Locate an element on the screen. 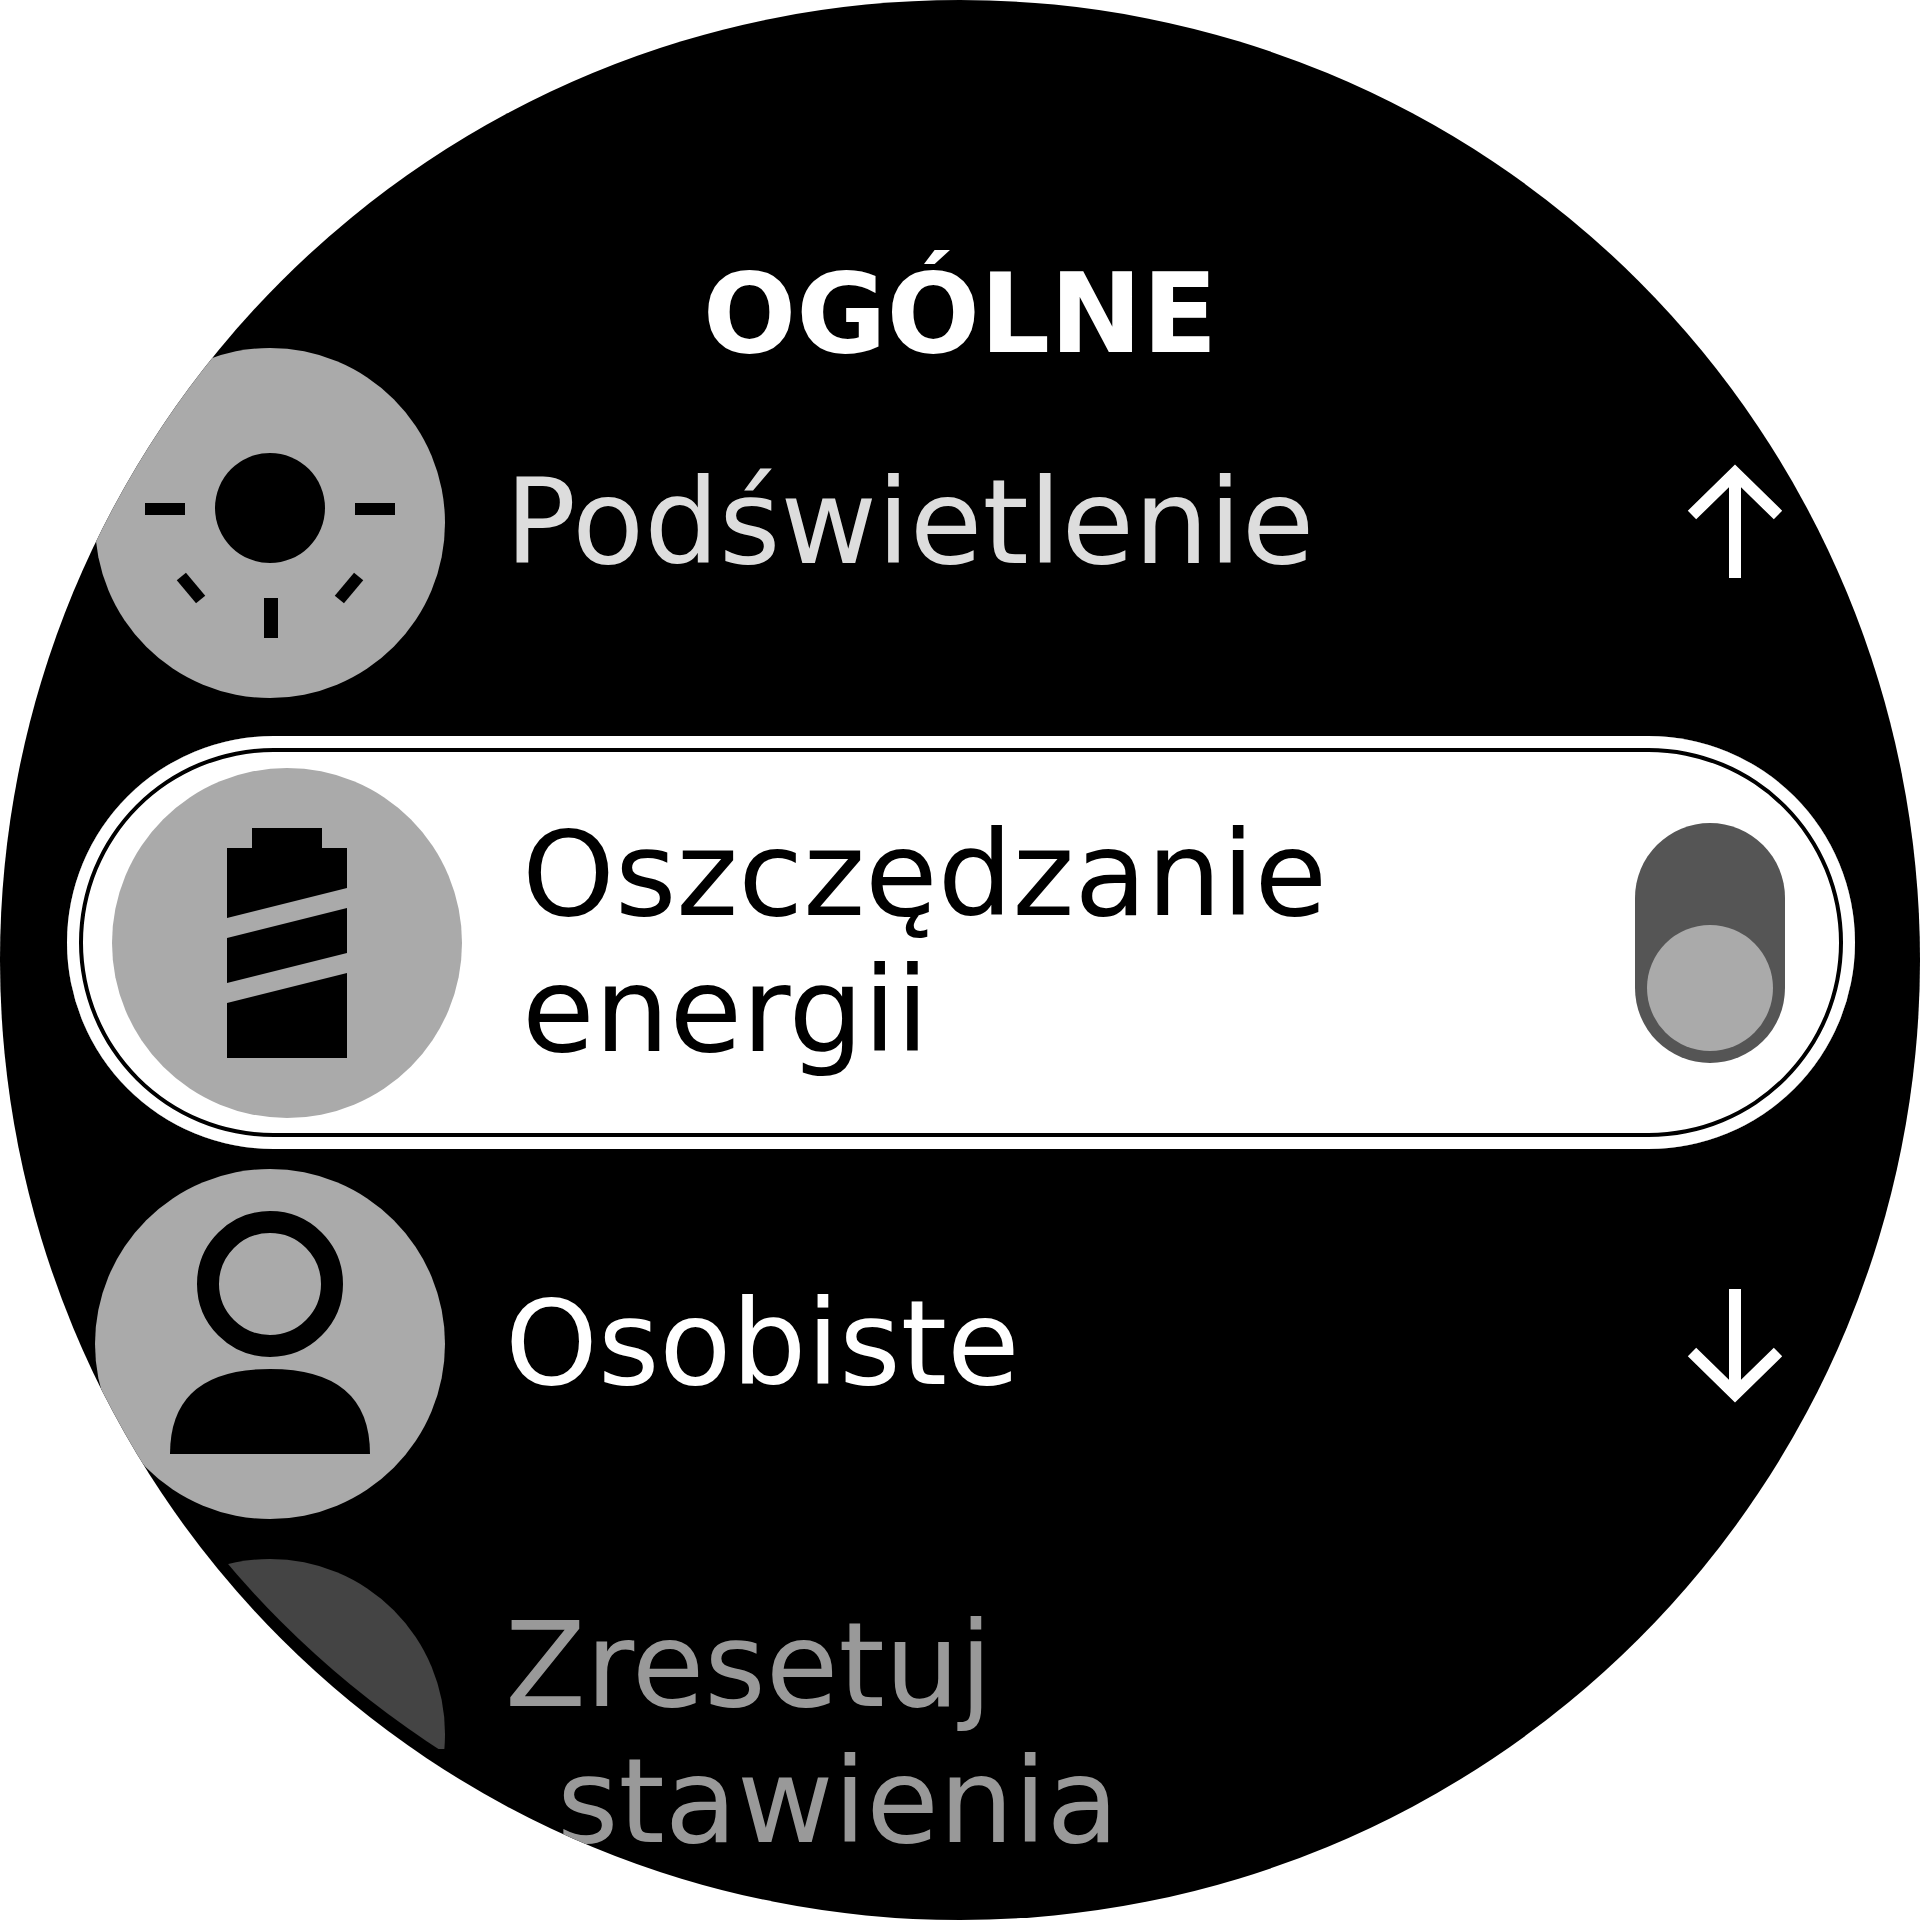 The height and width of the screenshot is (1920, 1920). menu-item-label: Podświetlenie is located at coordinates (1092, 523).